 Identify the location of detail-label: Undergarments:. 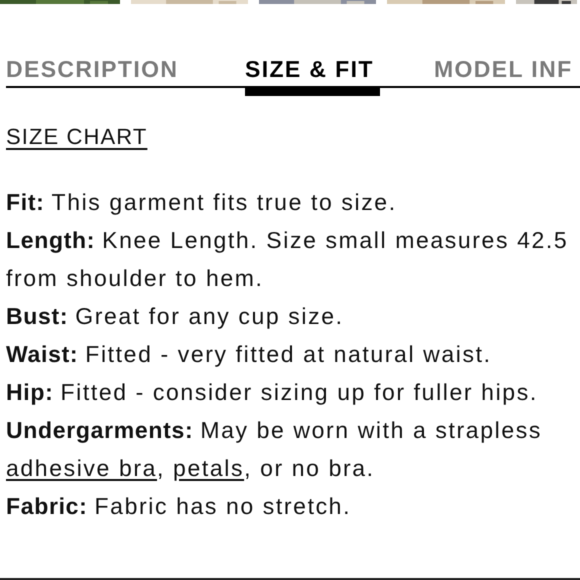
(100, 430).